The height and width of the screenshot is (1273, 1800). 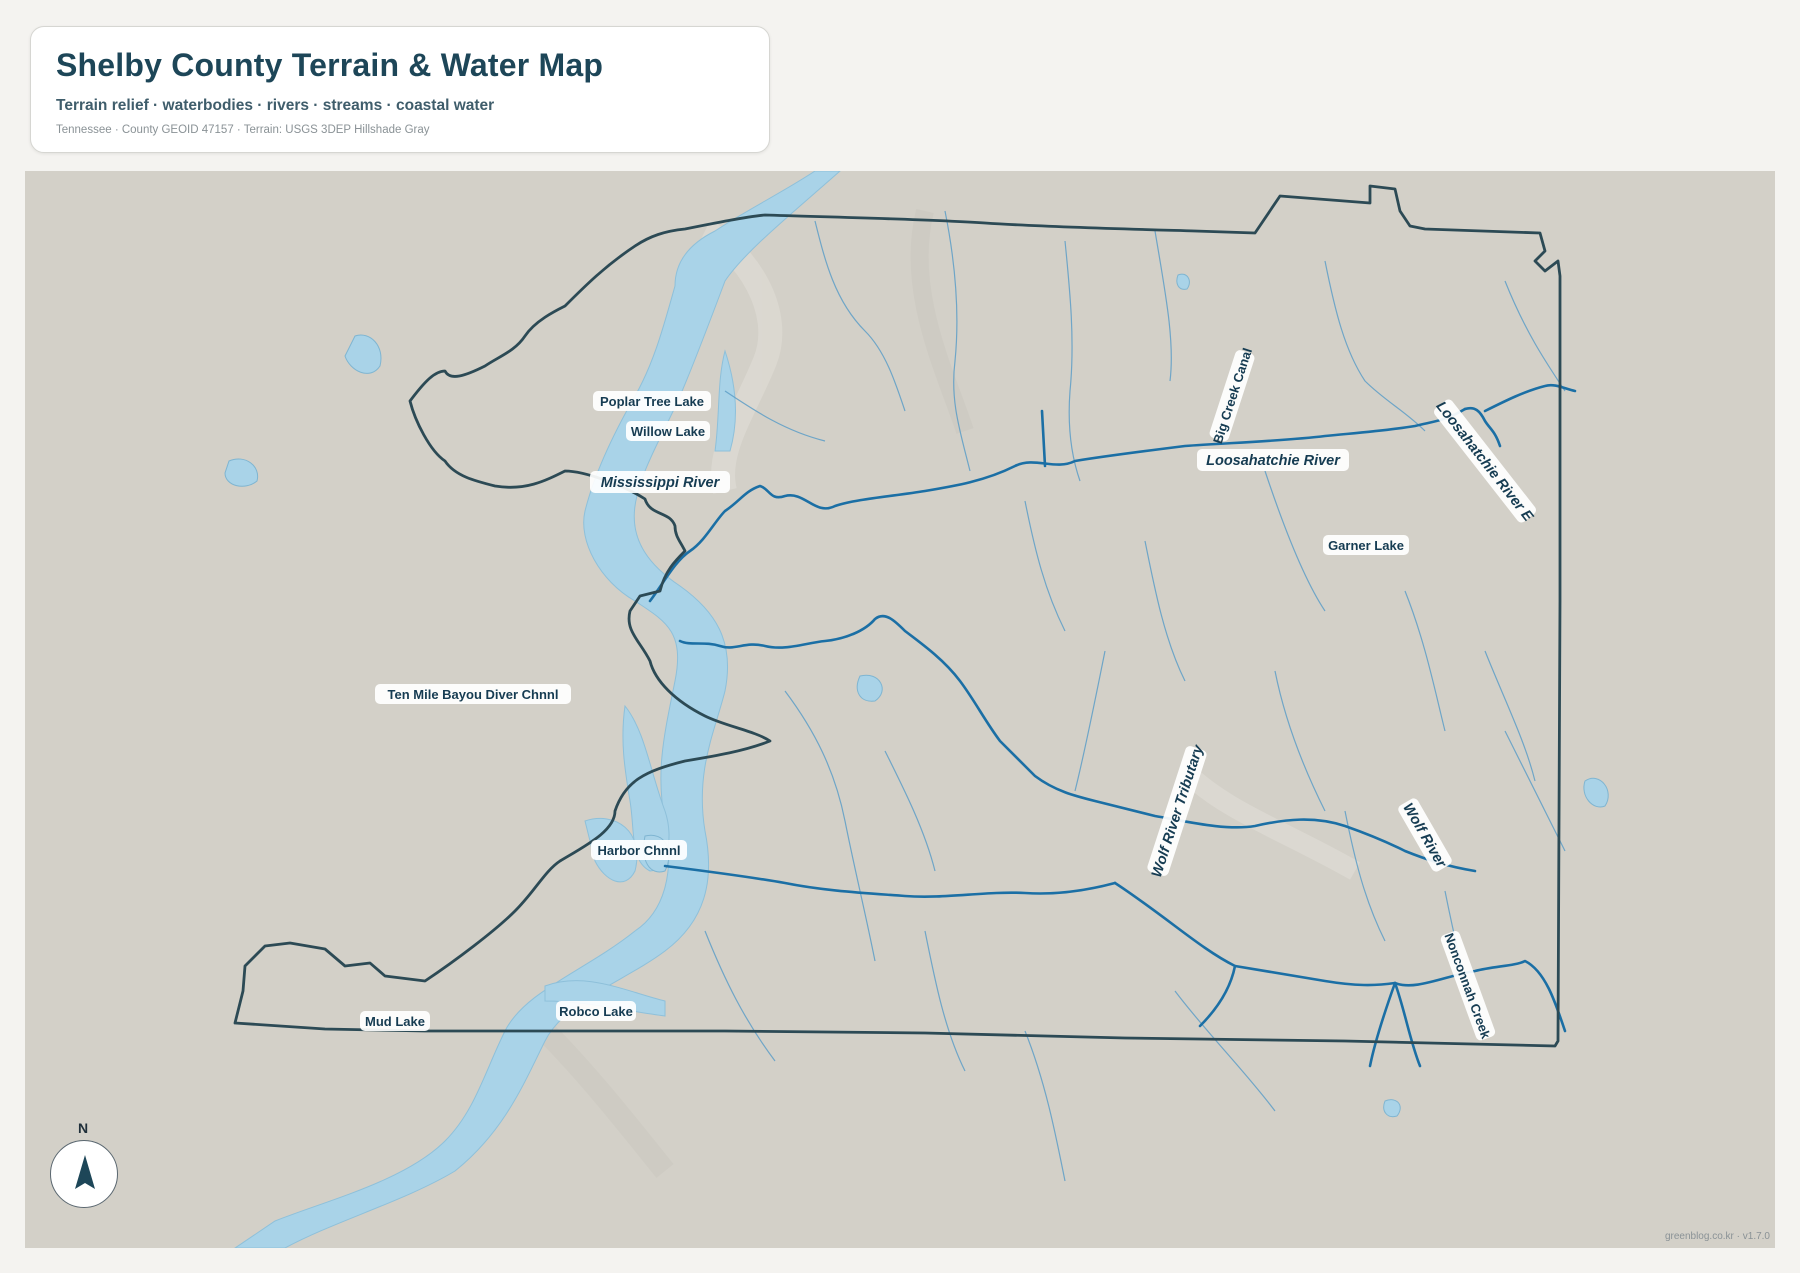 What do you see at coordinates (1366, 545) in the screenshot?
I see `label-garner-lake: Garner Lake` at bounding box center [1366, 545].